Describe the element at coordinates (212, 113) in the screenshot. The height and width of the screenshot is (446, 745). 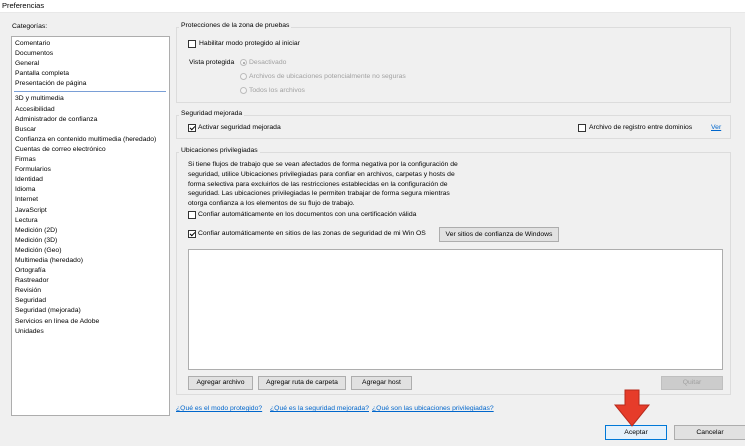
I see `enhanced-title: Seguridad mejorada` at that location.